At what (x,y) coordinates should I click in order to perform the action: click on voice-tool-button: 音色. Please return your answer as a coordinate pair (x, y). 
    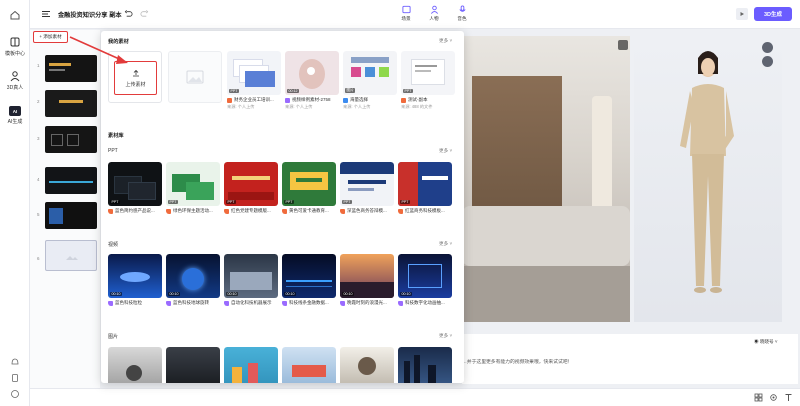
    Looking at the image, I should click on (462, 15).